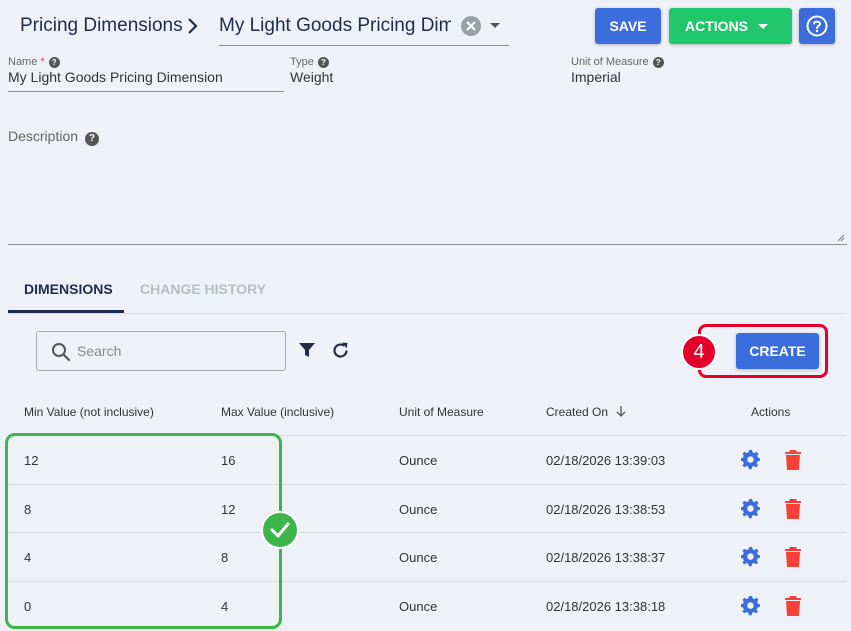  What do you see at coordinates (628, 26) in the screenshot?
I see `save-button: SAVE` at bounding box center [628, 26].